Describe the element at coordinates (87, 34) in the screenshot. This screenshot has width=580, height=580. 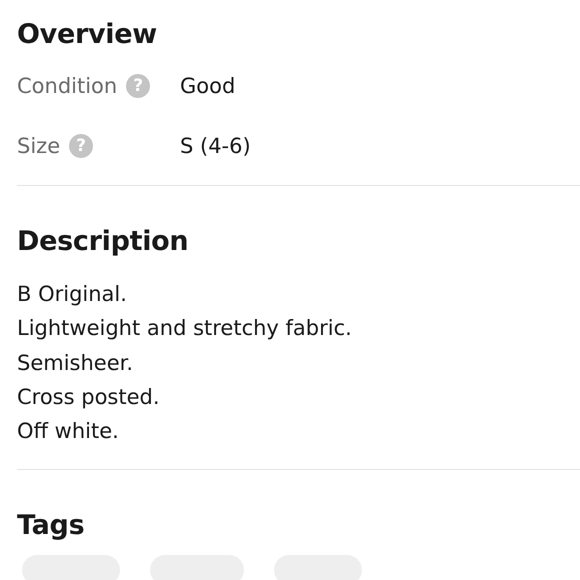
I see `section-title: Overview` at that location.